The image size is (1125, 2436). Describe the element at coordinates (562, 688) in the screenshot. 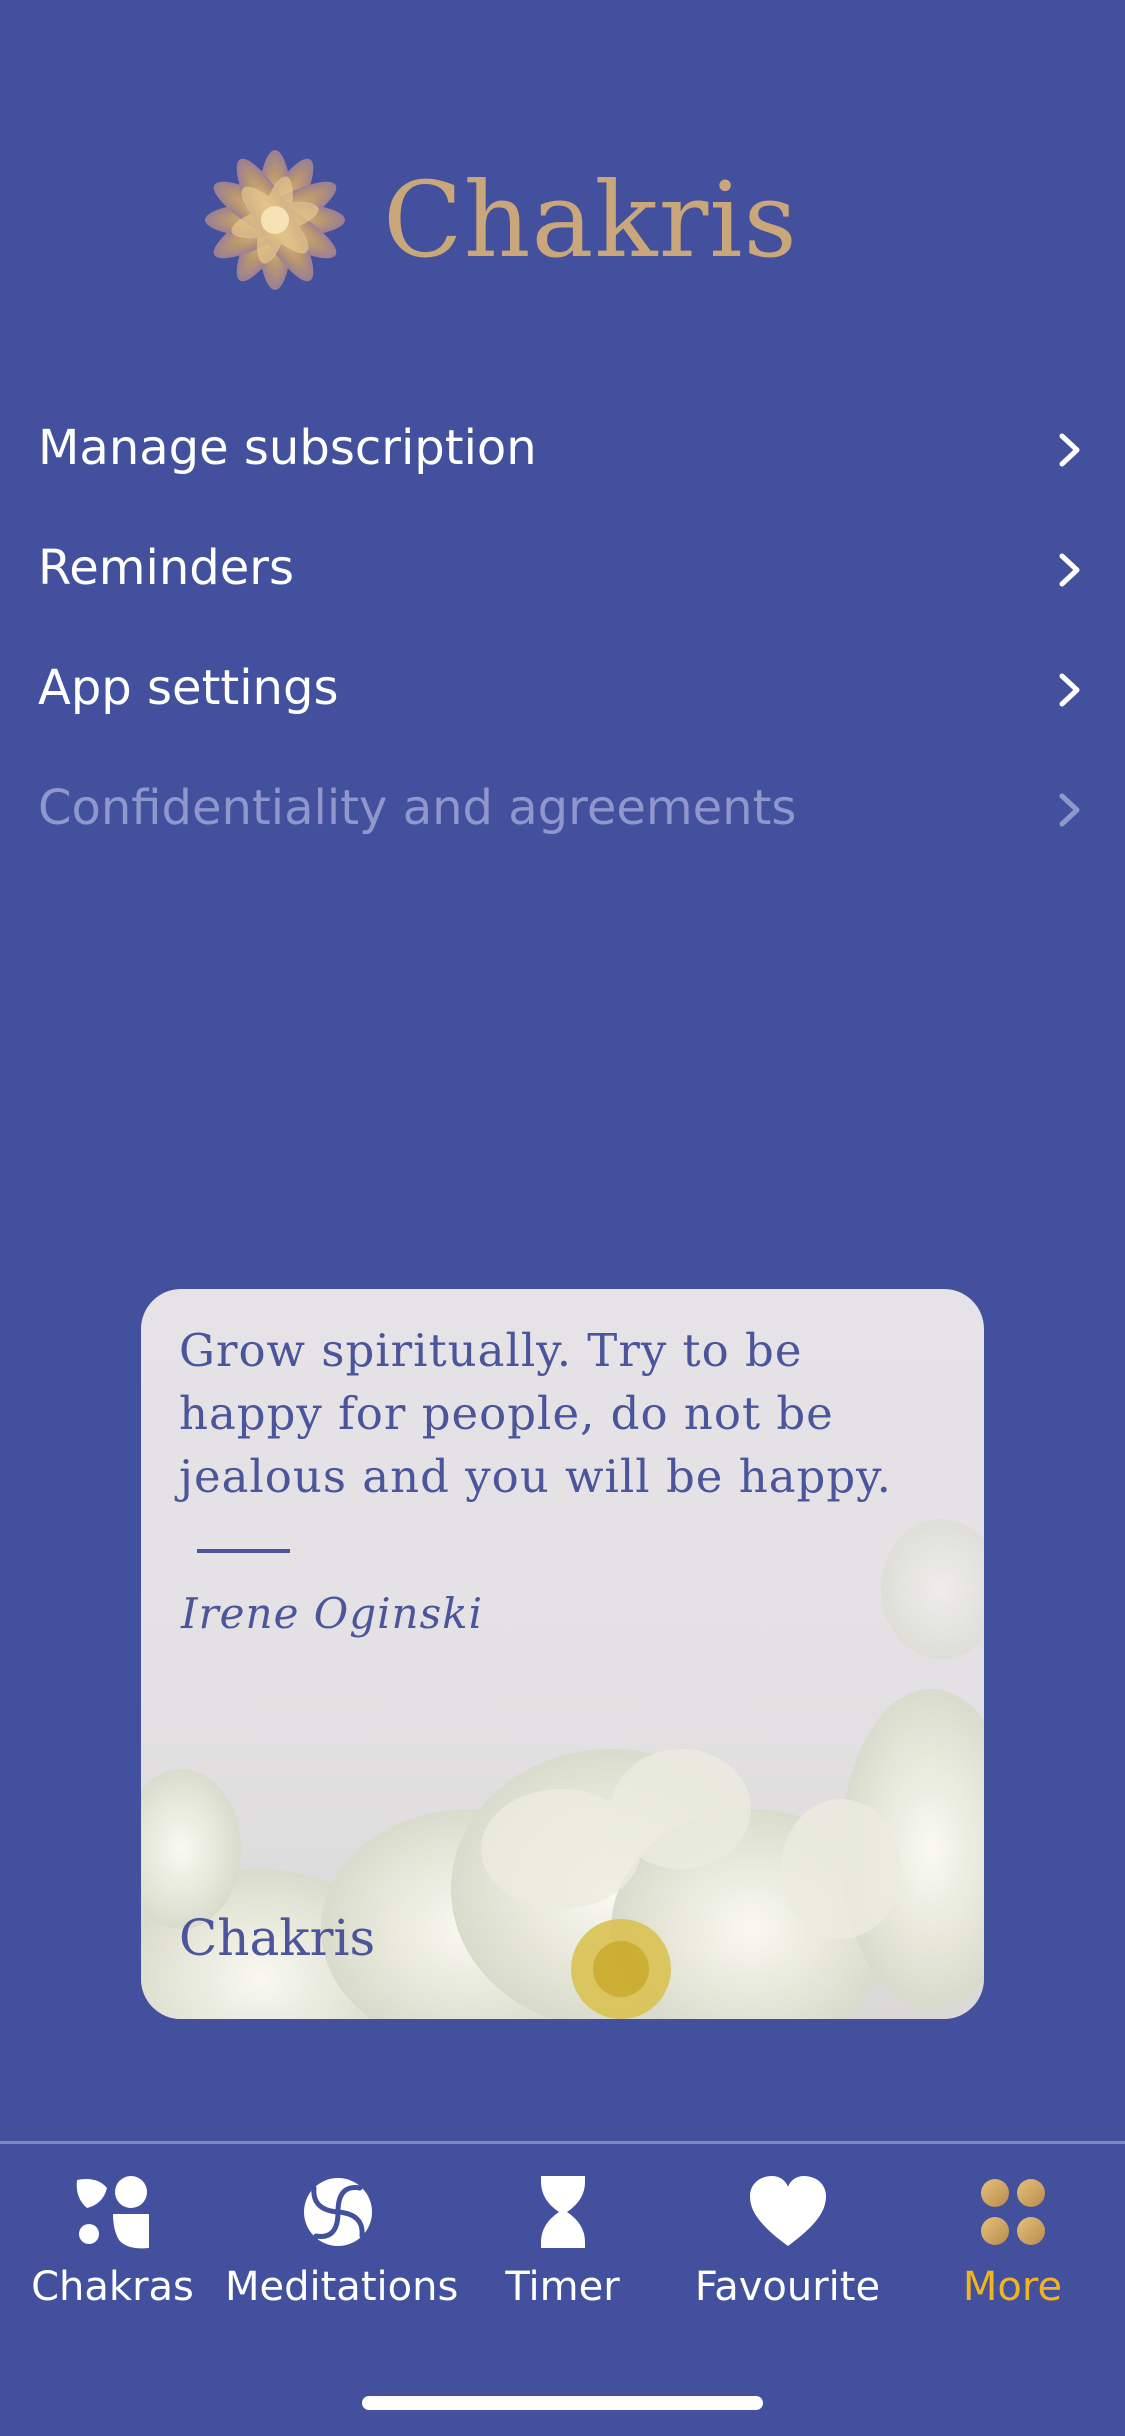

I see `menu-item-app-settings: App settings` at that location.